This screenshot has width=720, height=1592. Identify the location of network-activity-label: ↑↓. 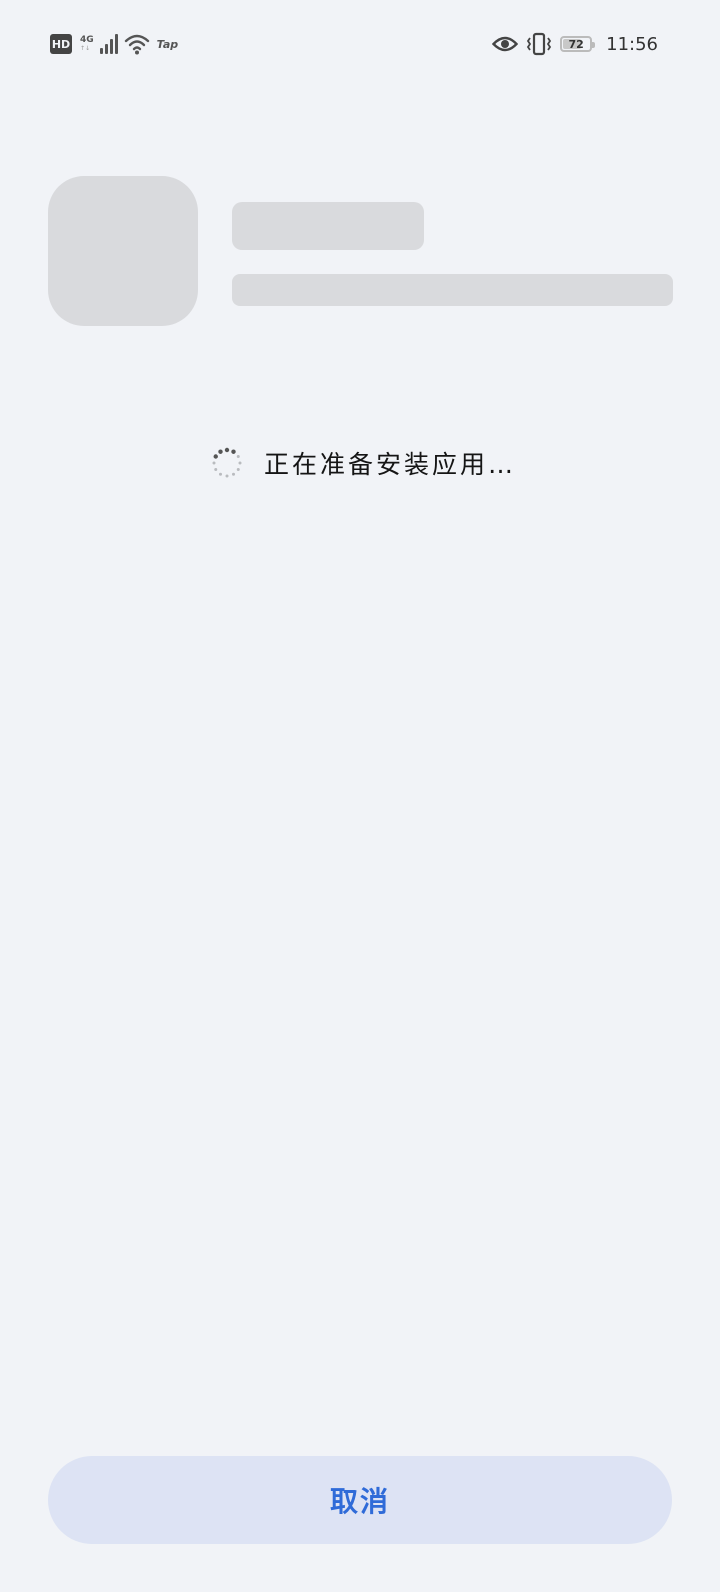
(85, 48).